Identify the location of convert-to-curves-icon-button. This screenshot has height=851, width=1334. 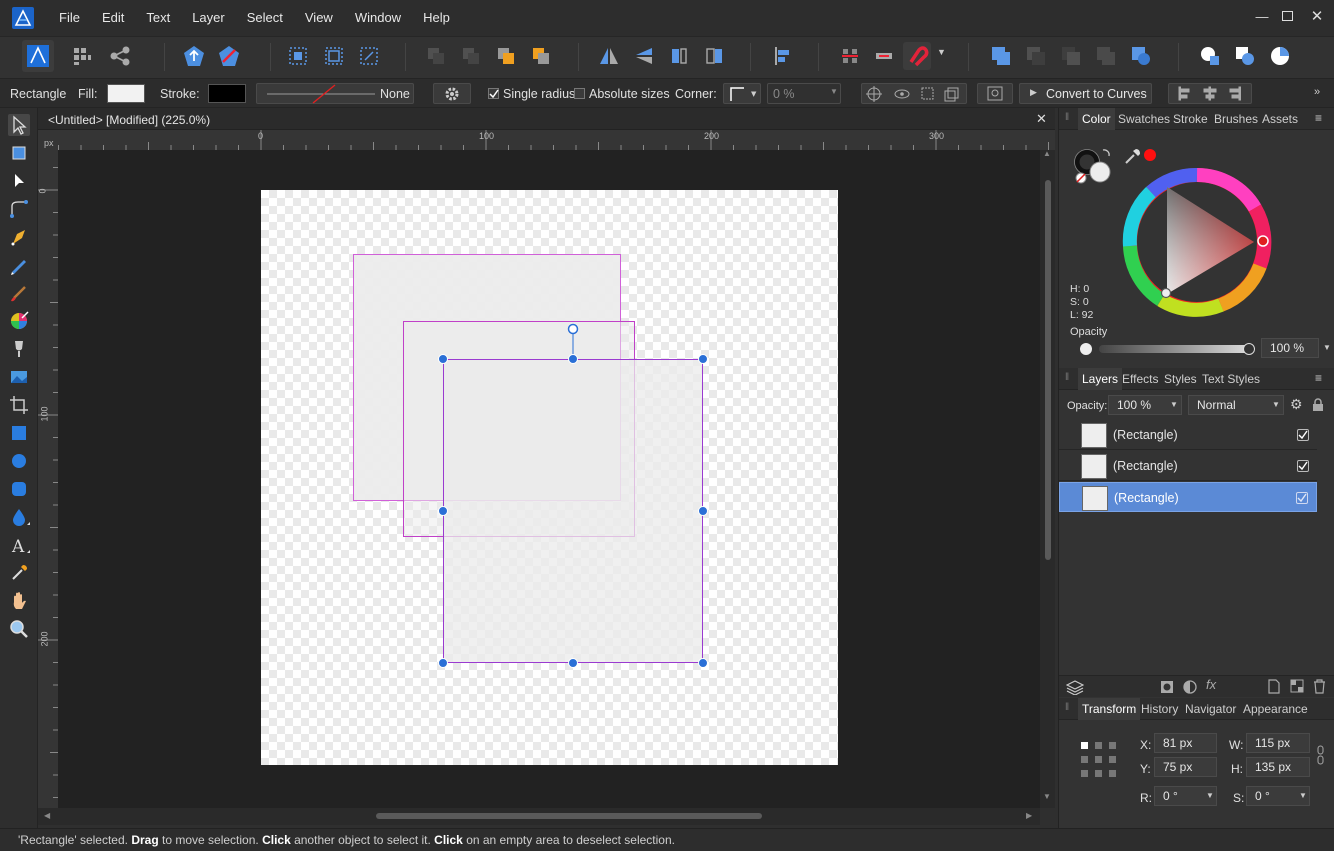
(995, 93).